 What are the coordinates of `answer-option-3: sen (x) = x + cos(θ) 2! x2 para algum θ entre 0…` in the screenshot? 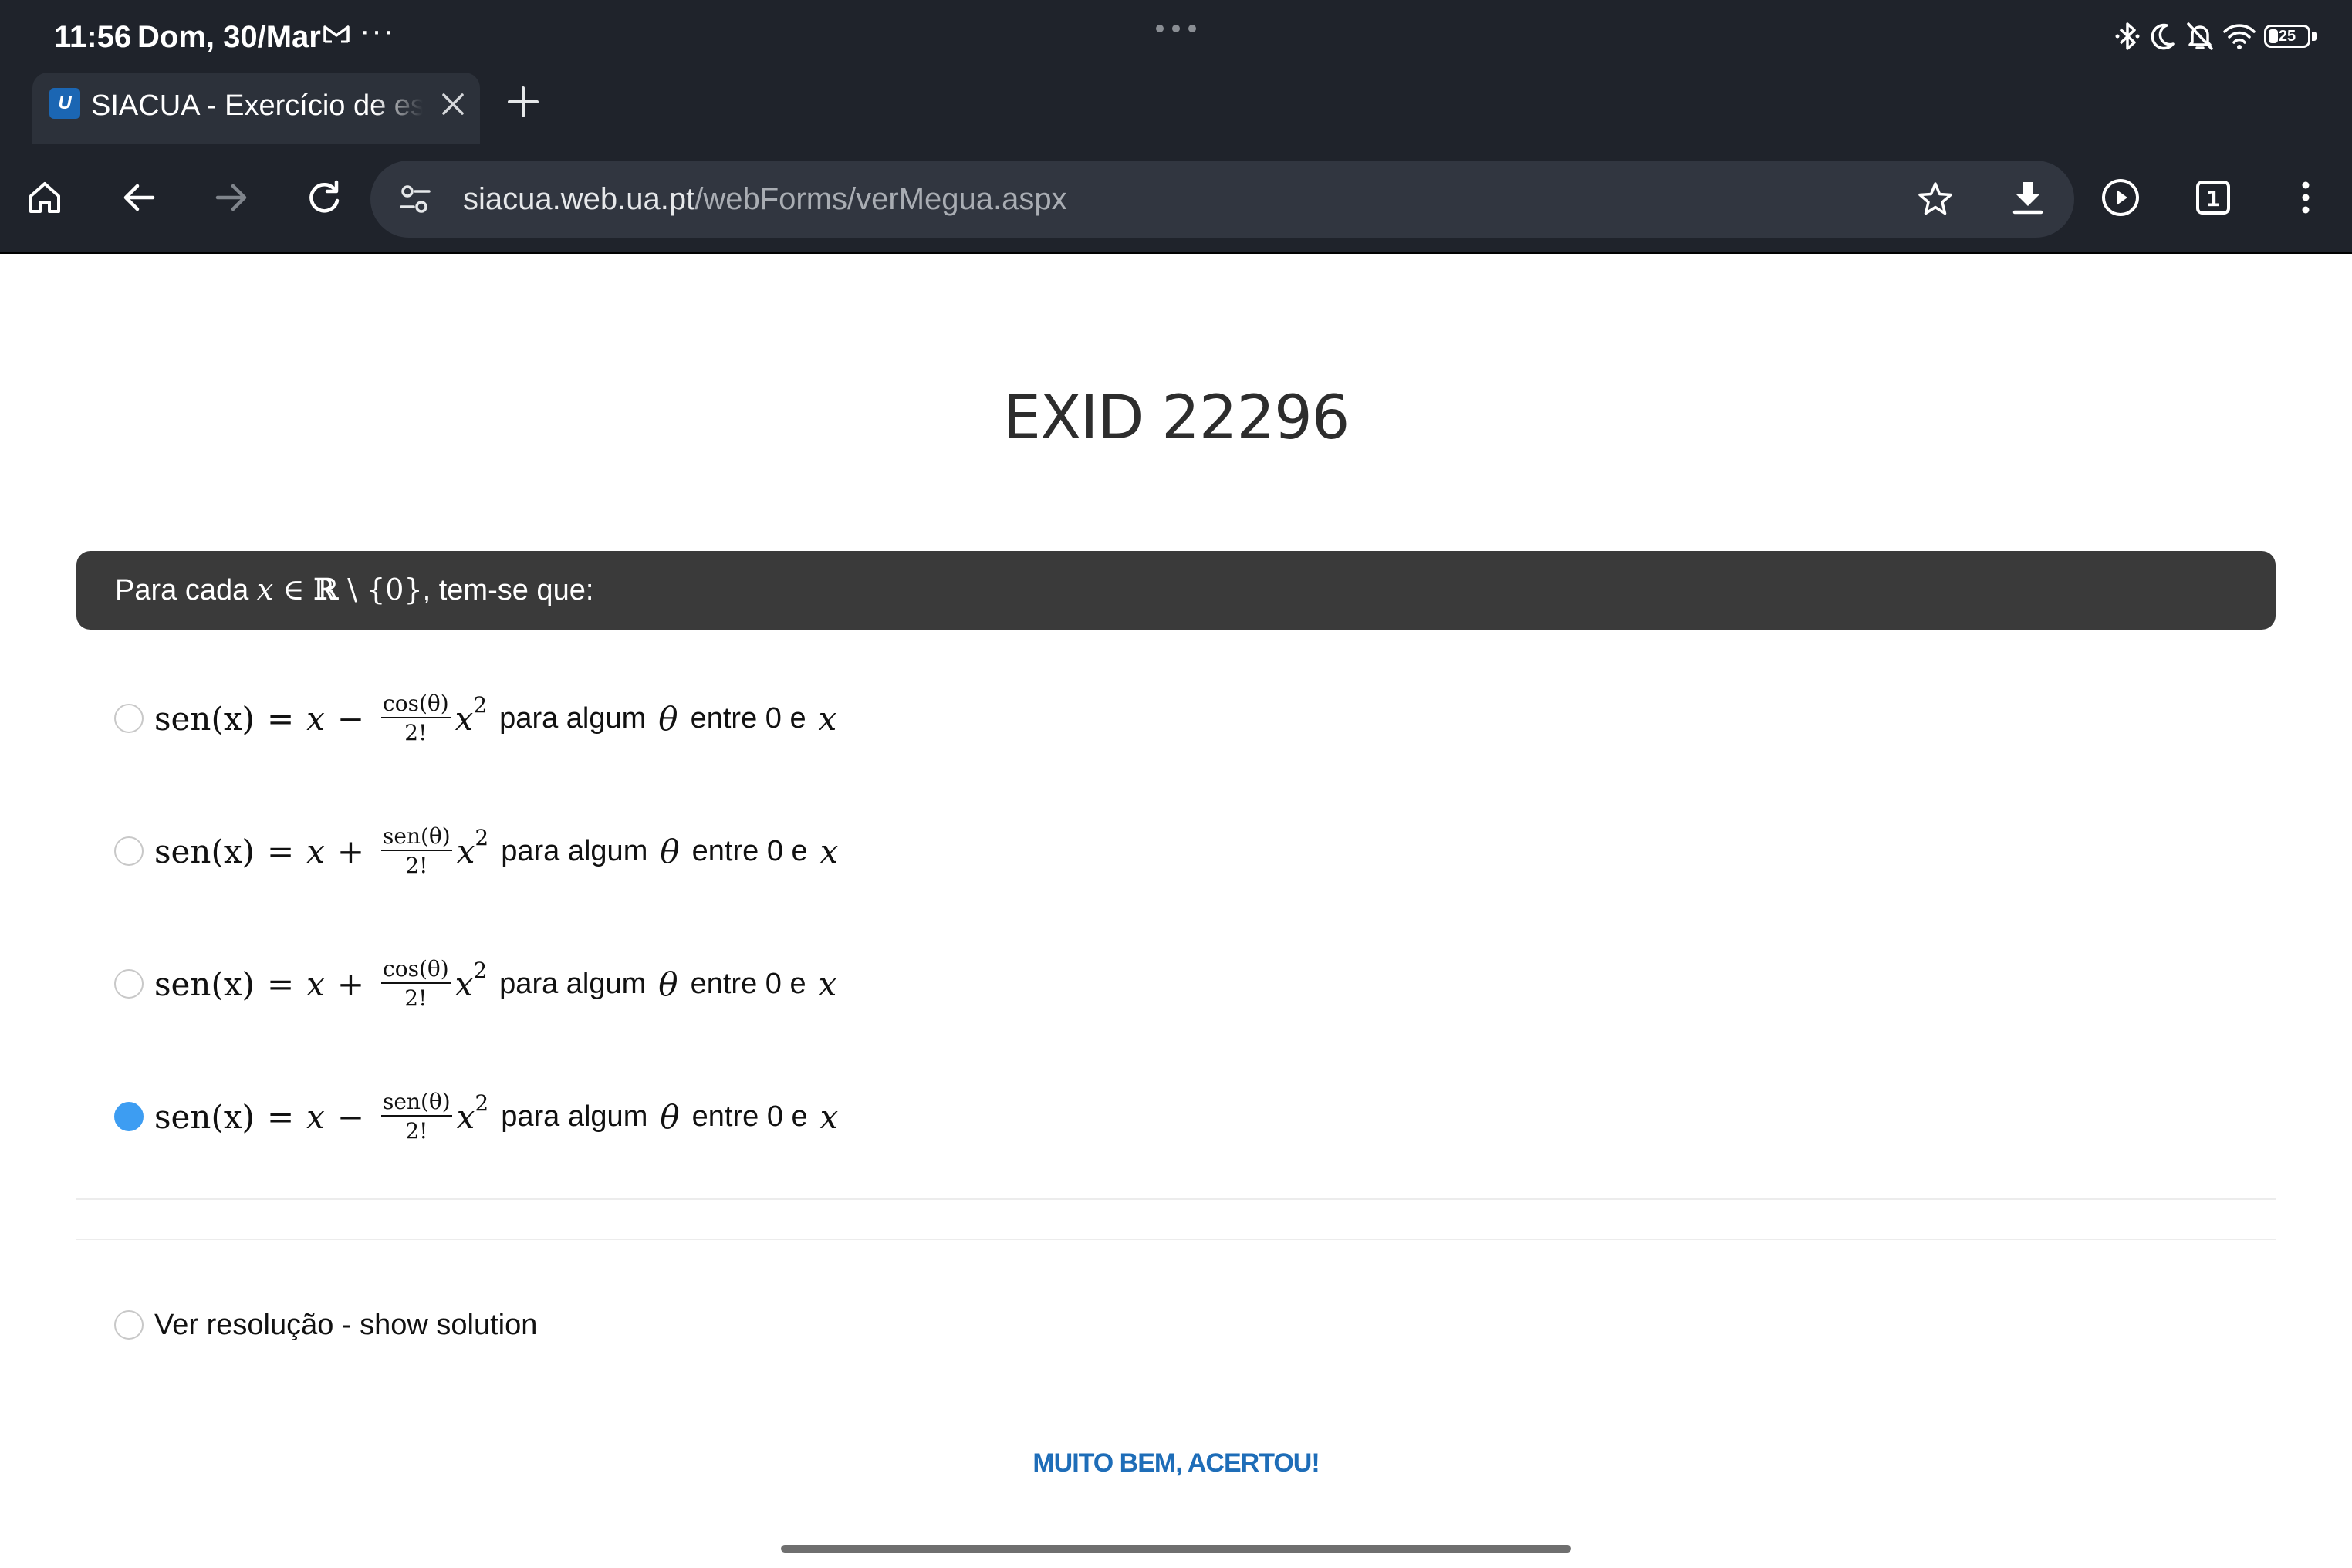 It's located at (475, 984).